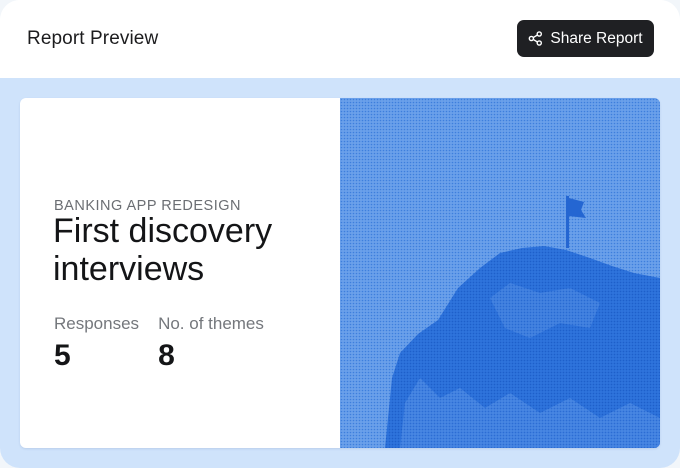 The height and width of the screenshot is (468, 680). I want to click on report-title-line-2: interviews, so click(129, 269).